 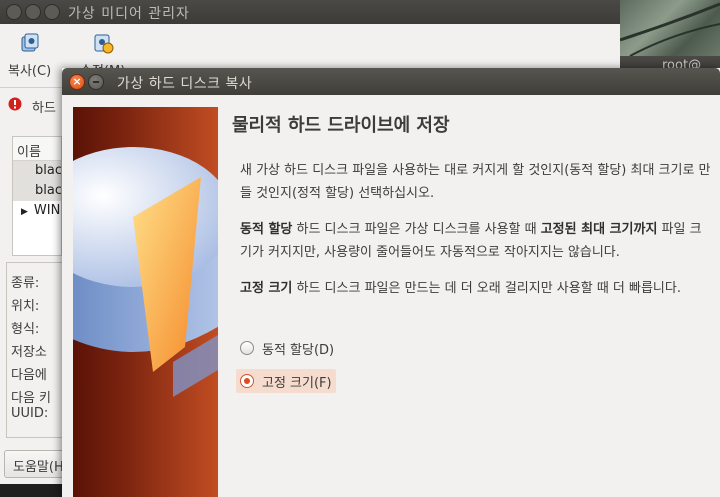 I want to click on page-title: 물리적 하드 드라이브에 저장, so click(x=341, y=125).